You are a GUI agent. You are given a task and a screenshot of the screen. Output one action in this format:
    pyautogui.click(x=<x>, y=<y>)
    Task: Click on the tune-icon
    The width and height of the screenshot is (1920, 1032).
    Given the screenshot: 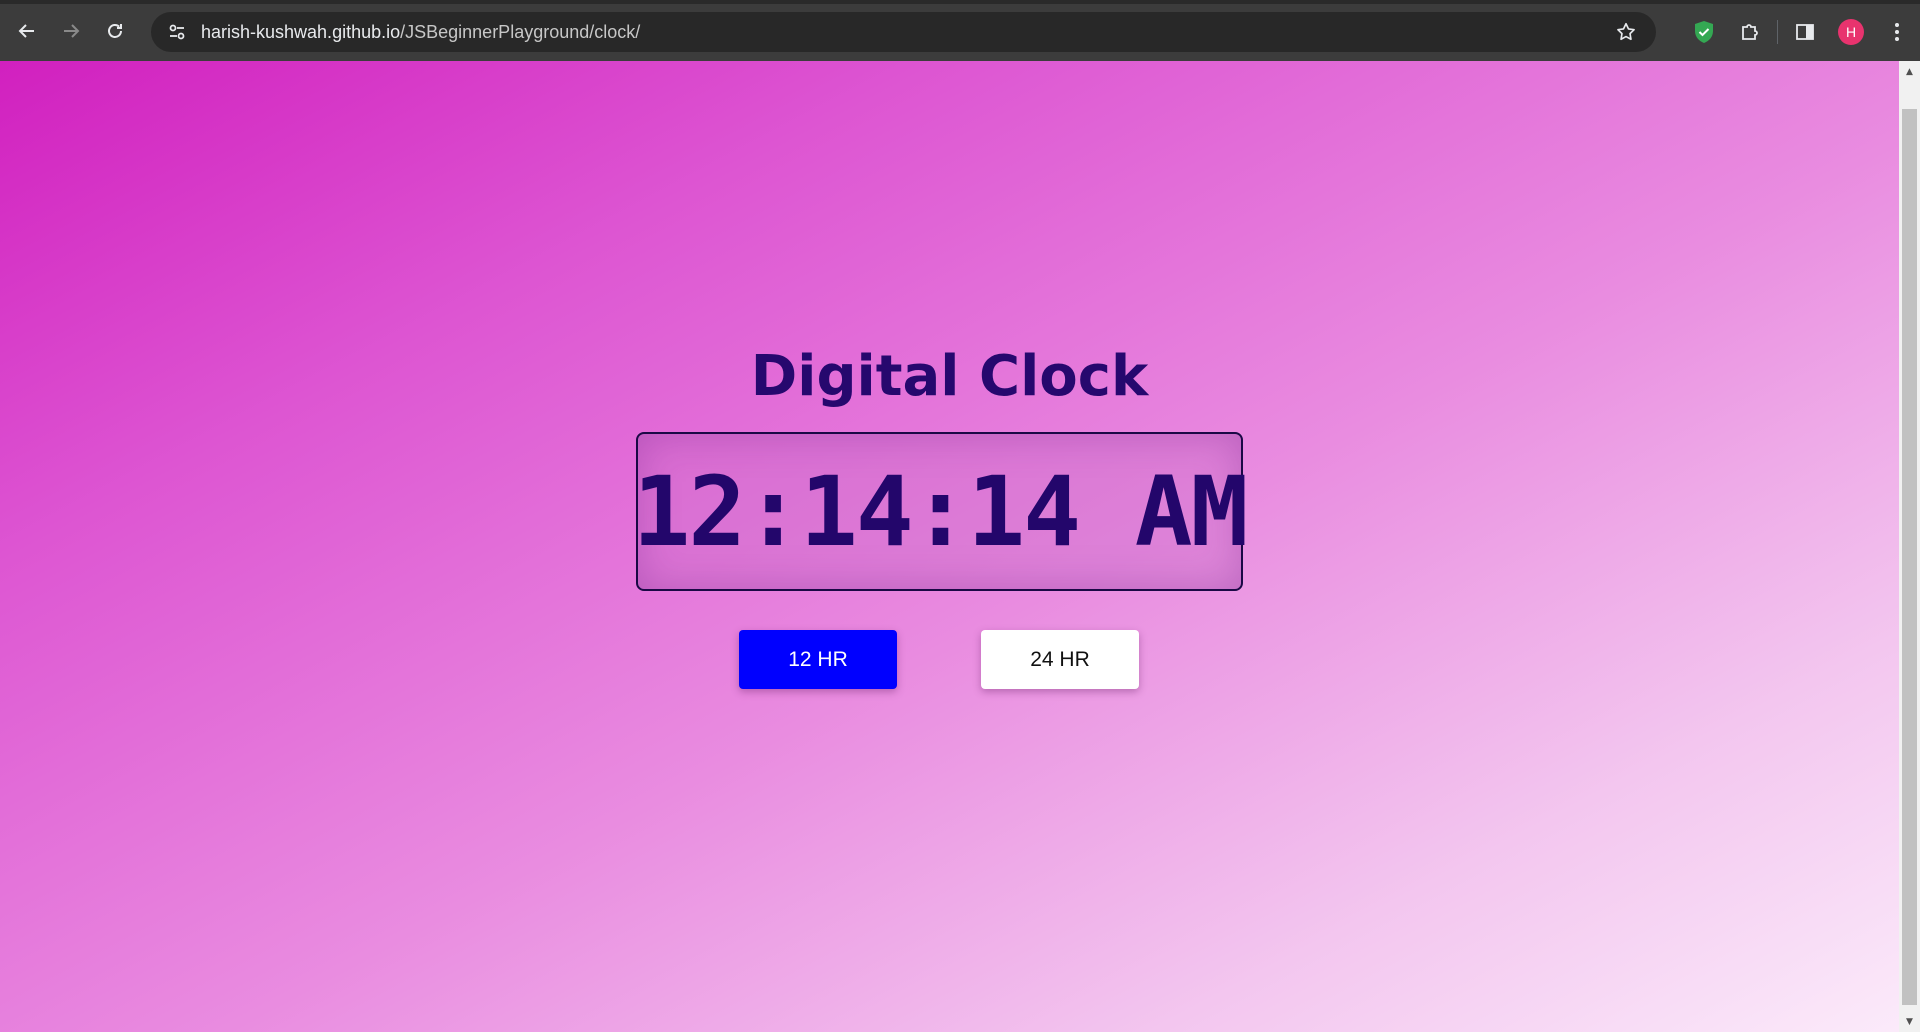 What is the action you would take?
    pyautogui.click(x=177, y=32)
    